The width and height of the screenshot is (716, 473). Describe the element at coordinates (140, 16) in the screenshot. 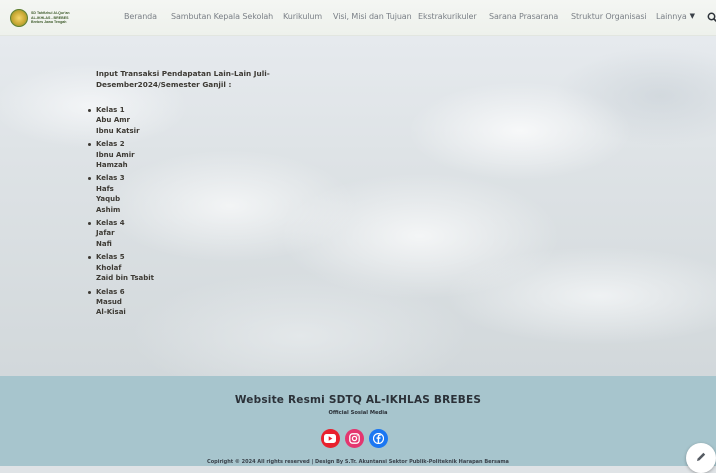

I see `nav-beranda: Beranda` at that location.